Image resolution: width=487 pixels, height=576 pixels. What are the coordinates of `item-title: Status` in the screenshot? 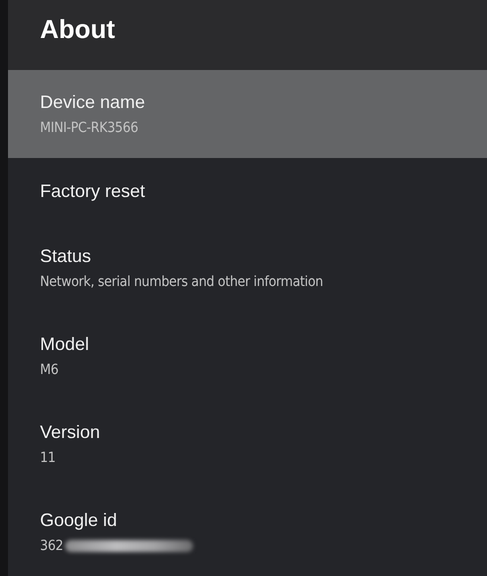 It's located at (66, 256).